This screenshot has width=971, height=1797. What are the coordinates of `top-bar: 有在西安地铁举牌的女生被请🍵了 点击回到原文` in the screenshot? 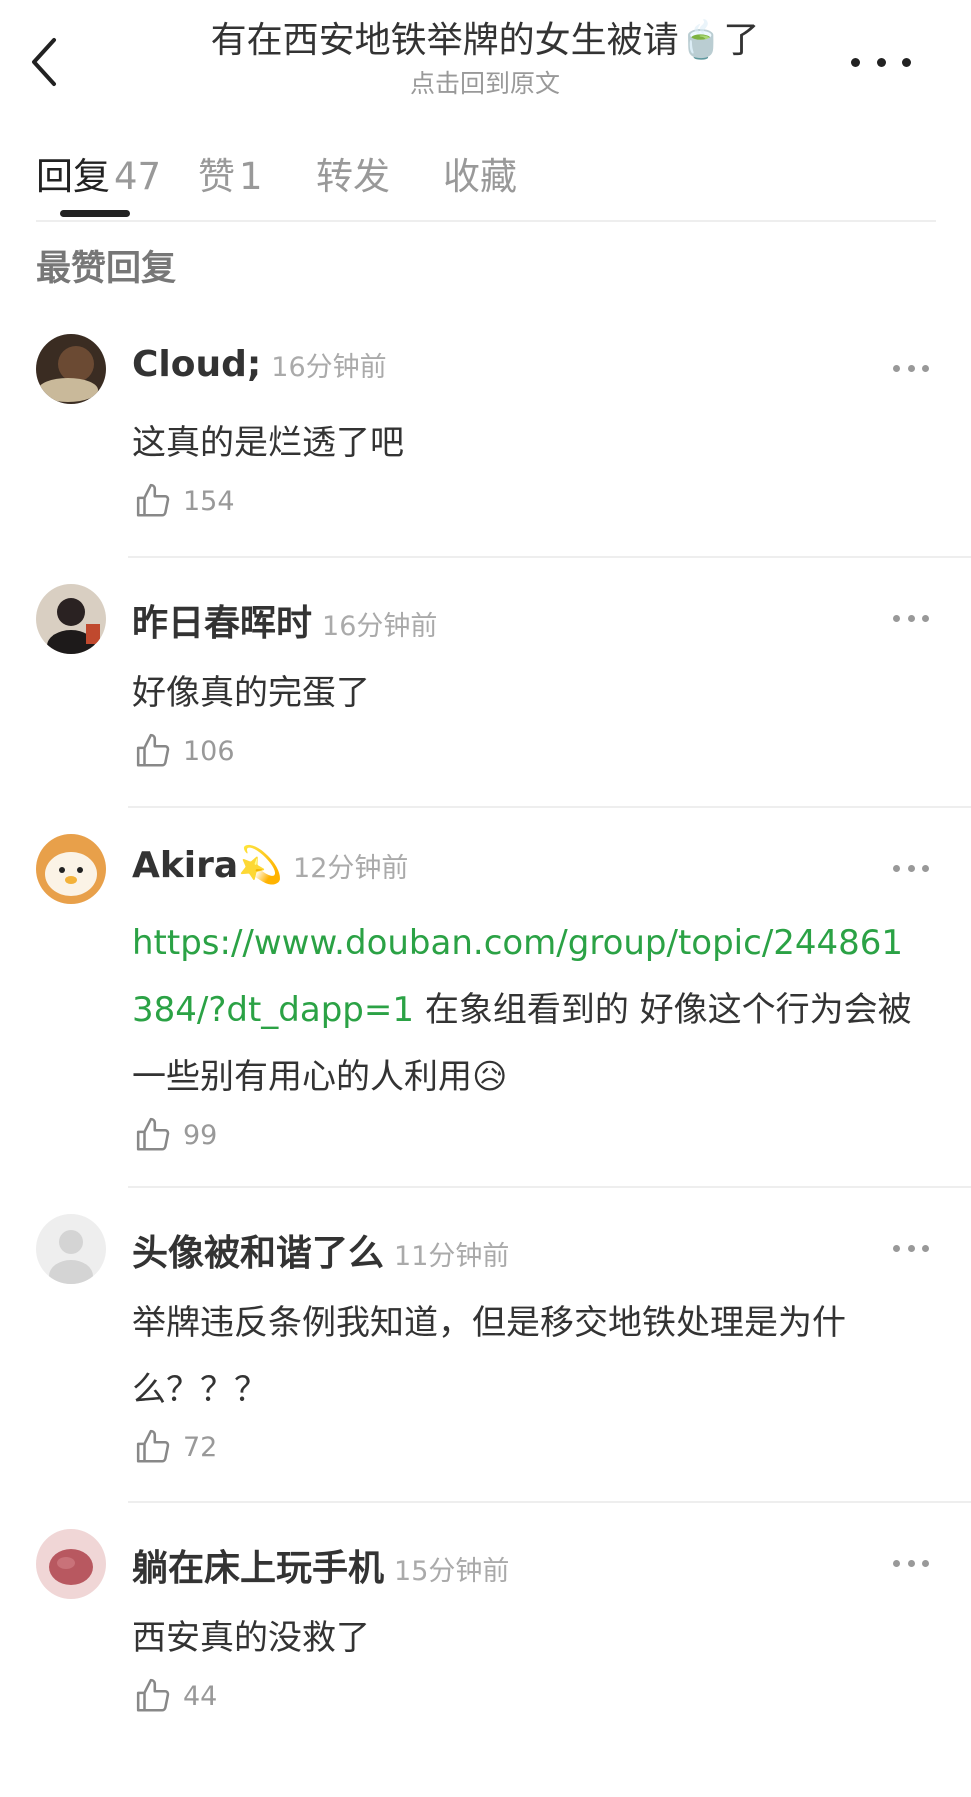 It's located at (485, 55).